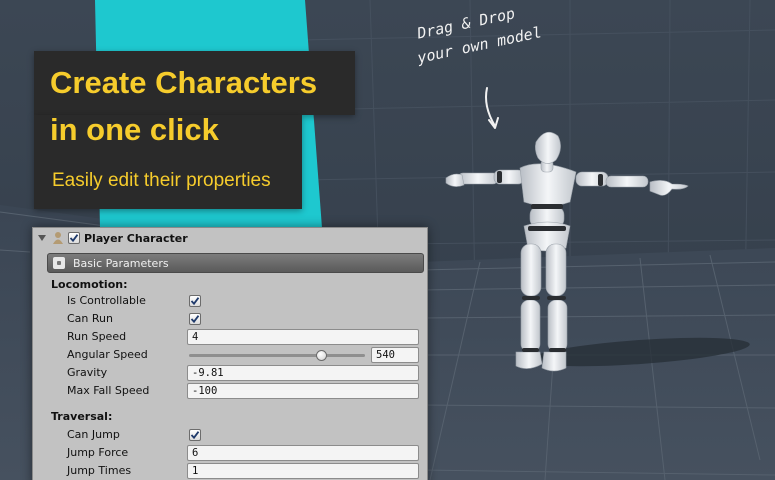  Describe the element at coordinates (136, 238) in the screenshot. I see `component-title: Player Character` at that location.